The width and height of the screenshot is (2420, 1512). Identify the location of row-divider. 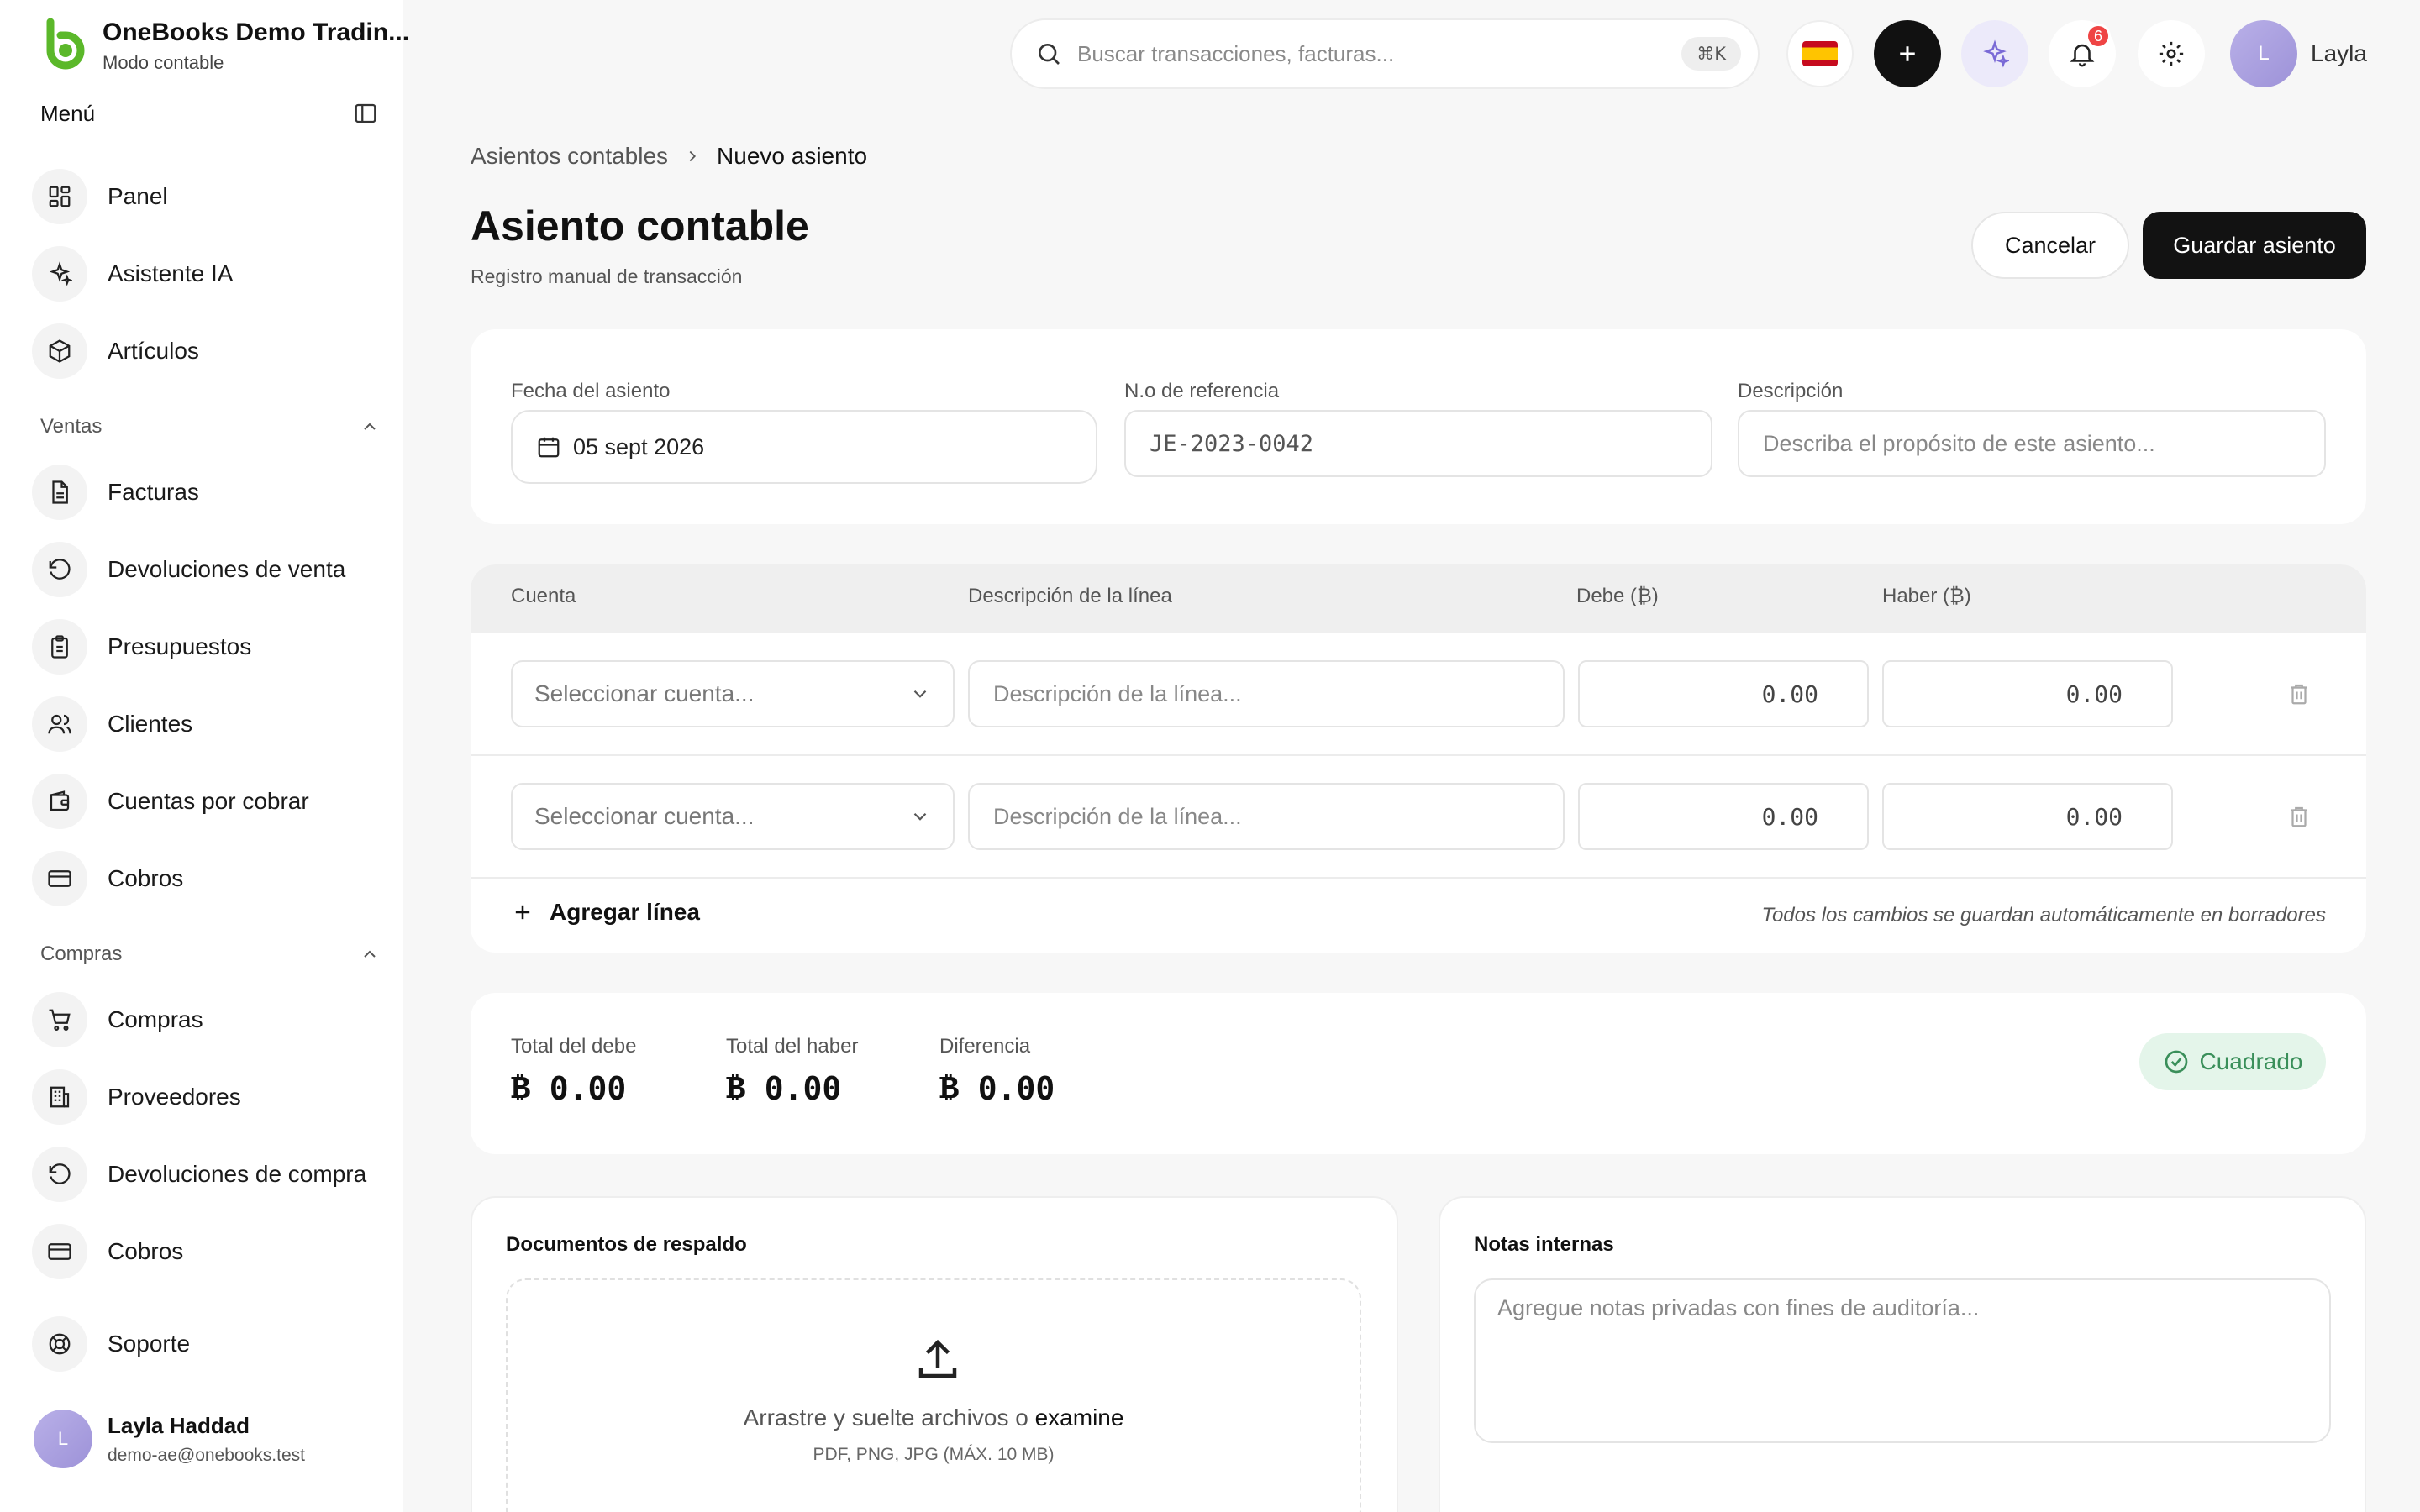
(1418, 755).